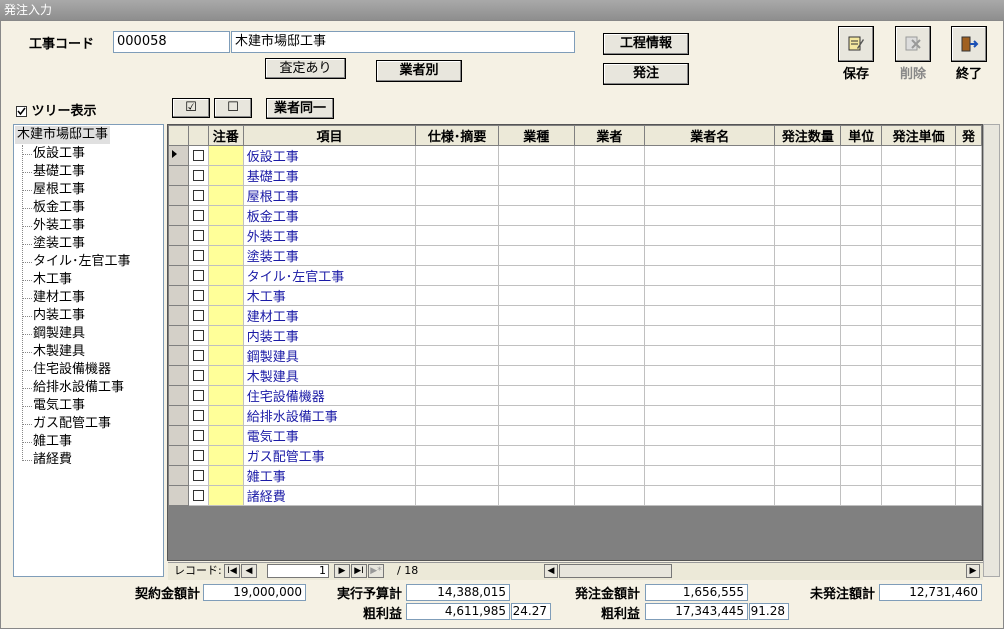  Describe the element at coordinates (575, 215) in the screenshot. I see `table-row: 板金工事` at that location.